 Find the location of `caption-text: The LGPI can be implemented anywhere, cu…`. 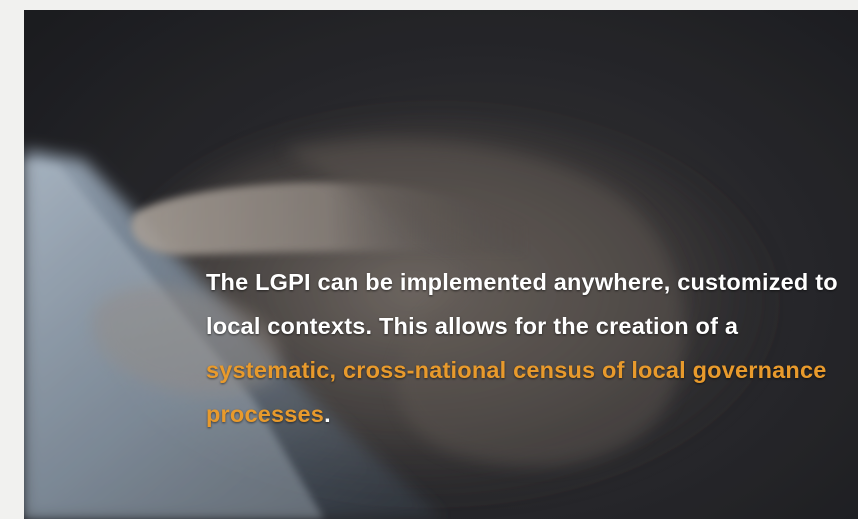

caption-text: The LGPI can be implemented anywhere, cu… is located at coordinates (522, 304).